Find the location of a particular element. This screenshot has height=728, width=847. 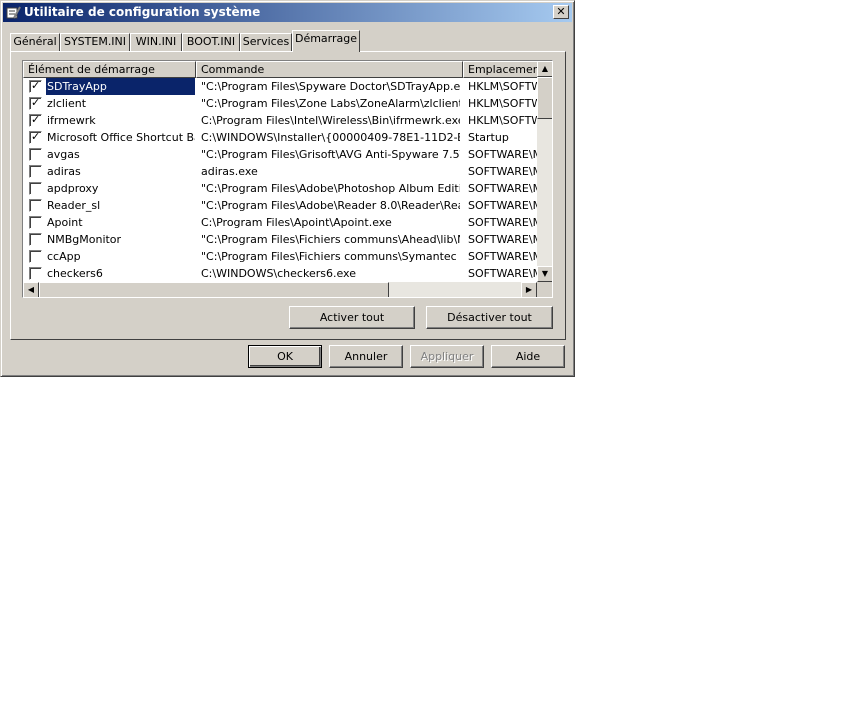

tab-services: Services is located at coordinates (266, 42).